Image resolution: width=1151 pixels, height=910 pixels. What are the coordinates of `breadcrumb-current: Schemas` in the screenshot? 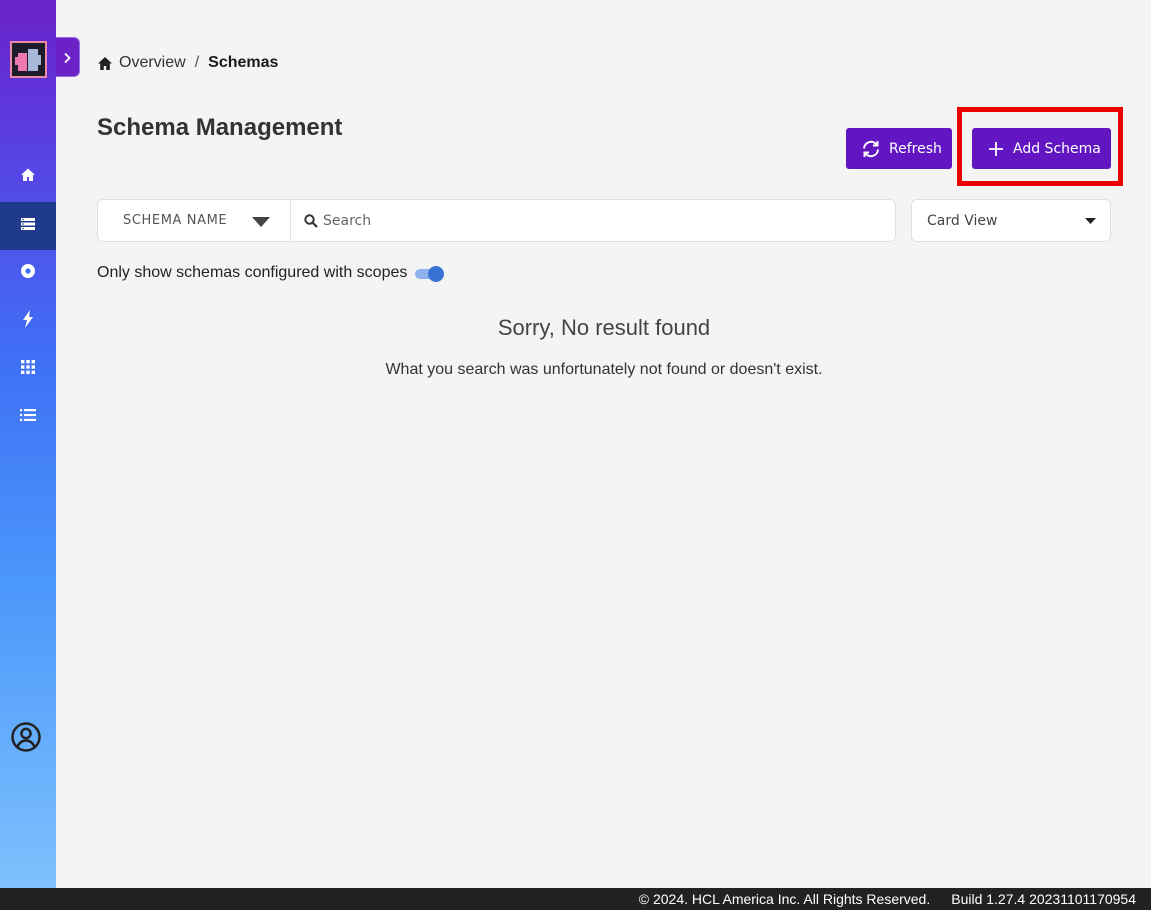 It's located at (243, 62).